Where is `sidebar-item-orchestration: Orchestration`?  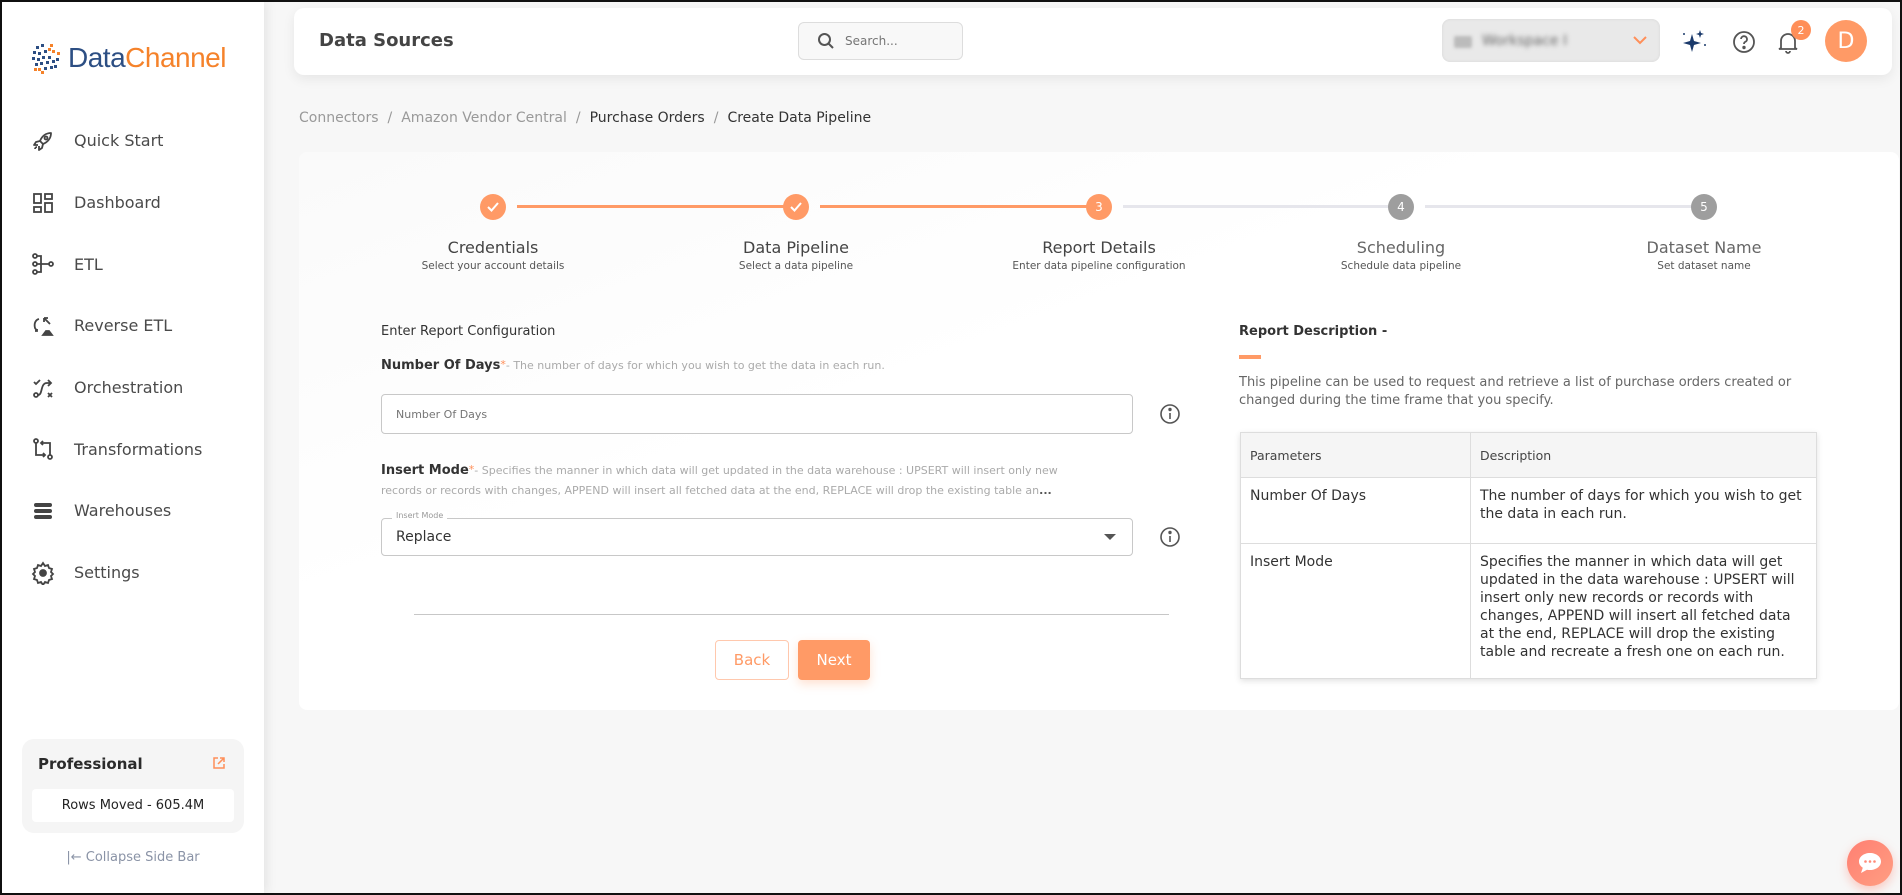 sidebar-item-orchestration: Orchestration is located at coordinates (133, 388).